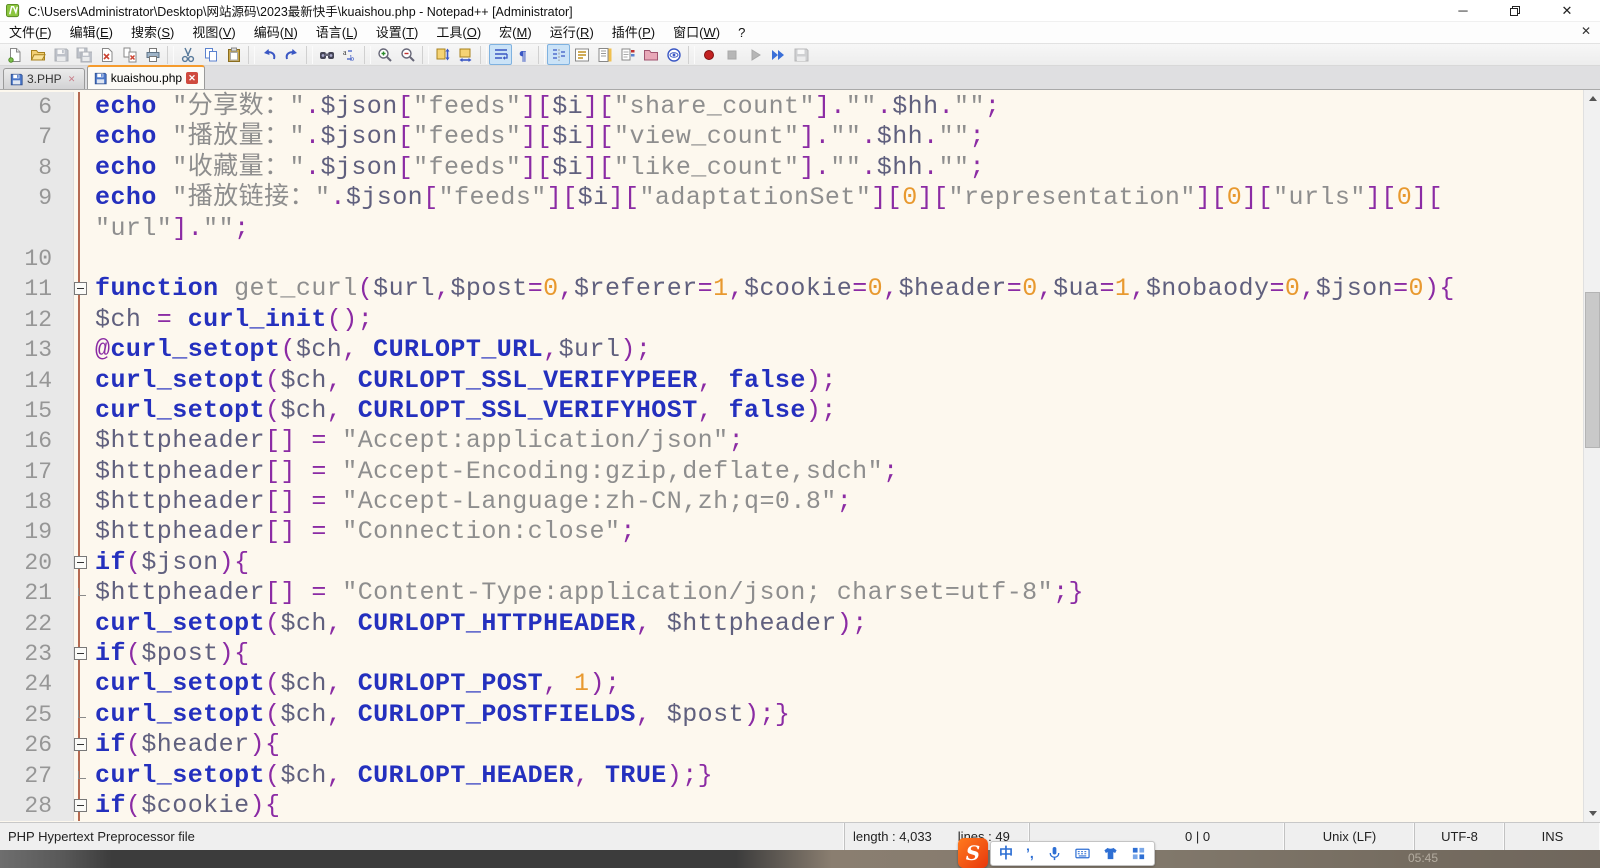  What do you see at coordinates (91, 32) in the screenshot?
I see `menu-item: 编辑(E)` at bounding box center [91, 32].